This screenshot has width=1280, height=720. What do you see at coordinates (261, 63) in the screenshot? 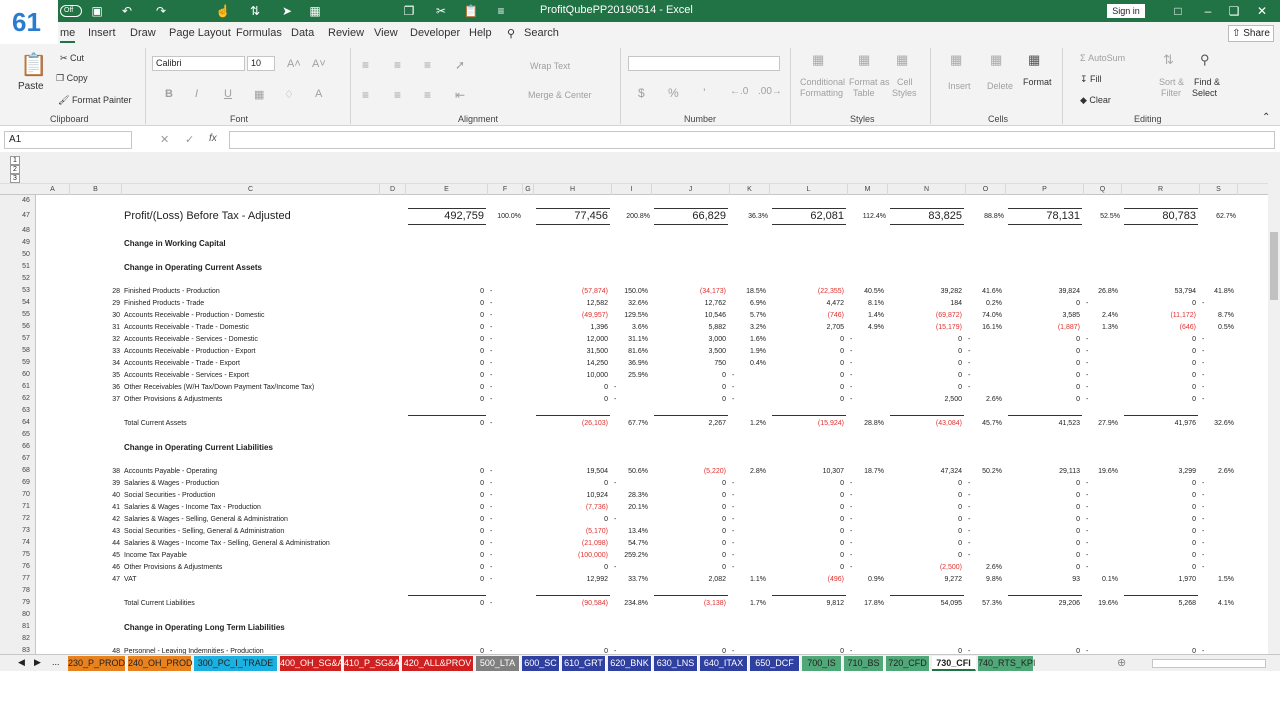
I see `font-size-select: 10` at bounding box center [261, 63].